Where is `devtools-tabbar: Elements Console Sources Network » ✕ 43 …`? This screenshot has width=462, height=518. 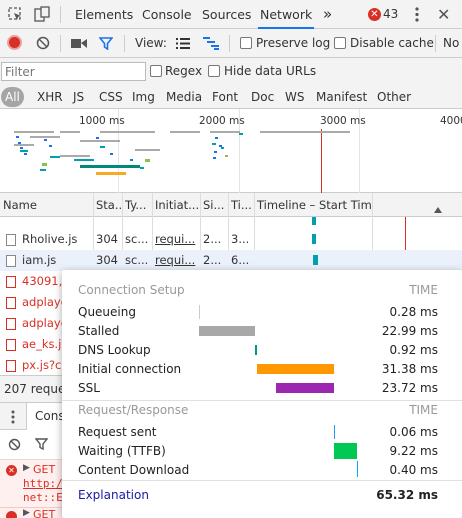 devtools-tabbar: Elements Console Sources Network » ✕ 43 … is located at coordinates (231, 14).